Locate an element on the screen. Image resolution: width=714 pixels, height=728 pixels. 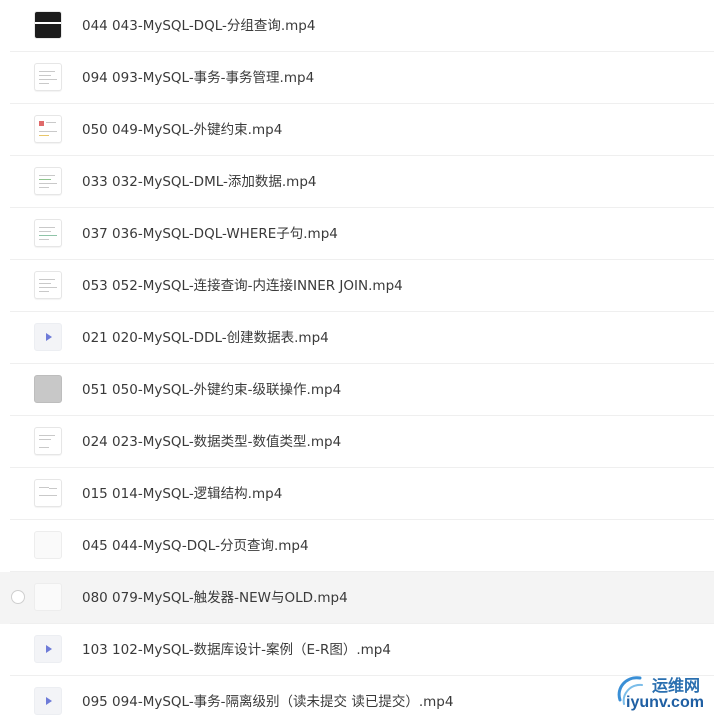
list-item: 103 102-MySQL-数据库设计-案例（E-R图）.mp4 is located at coordinates (357, 650).